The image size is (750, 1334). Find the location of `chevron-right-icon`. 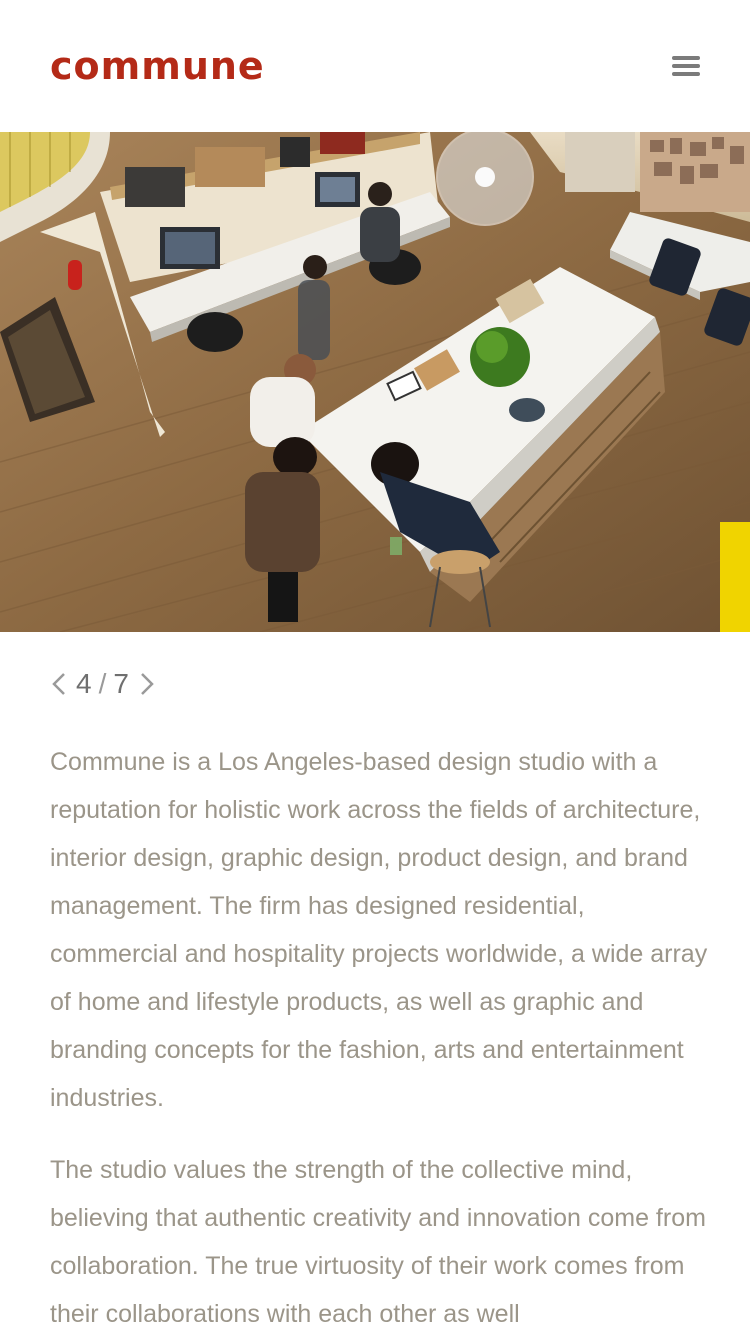

chevron-right-icon is located at coordinates (147, 684).